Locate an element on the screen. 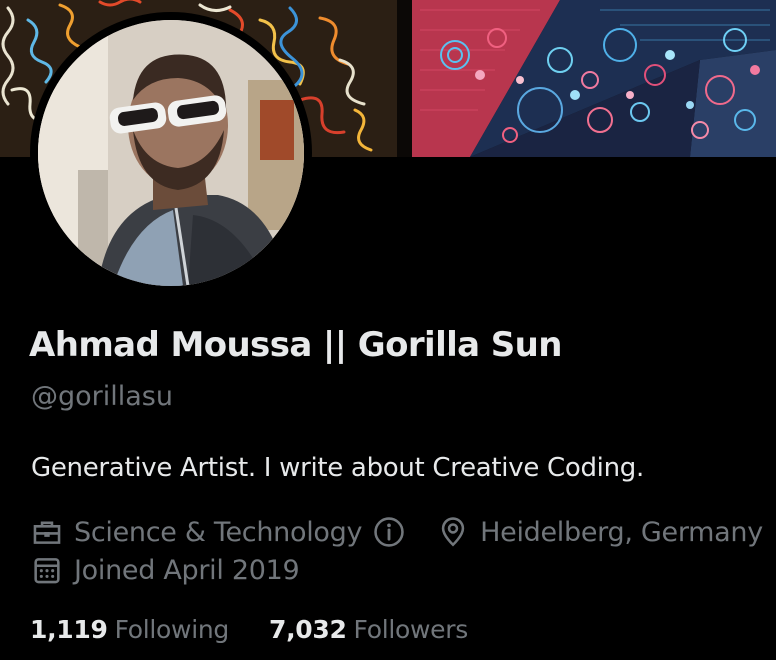  calendar-icon is located at coordinates (47, 571).